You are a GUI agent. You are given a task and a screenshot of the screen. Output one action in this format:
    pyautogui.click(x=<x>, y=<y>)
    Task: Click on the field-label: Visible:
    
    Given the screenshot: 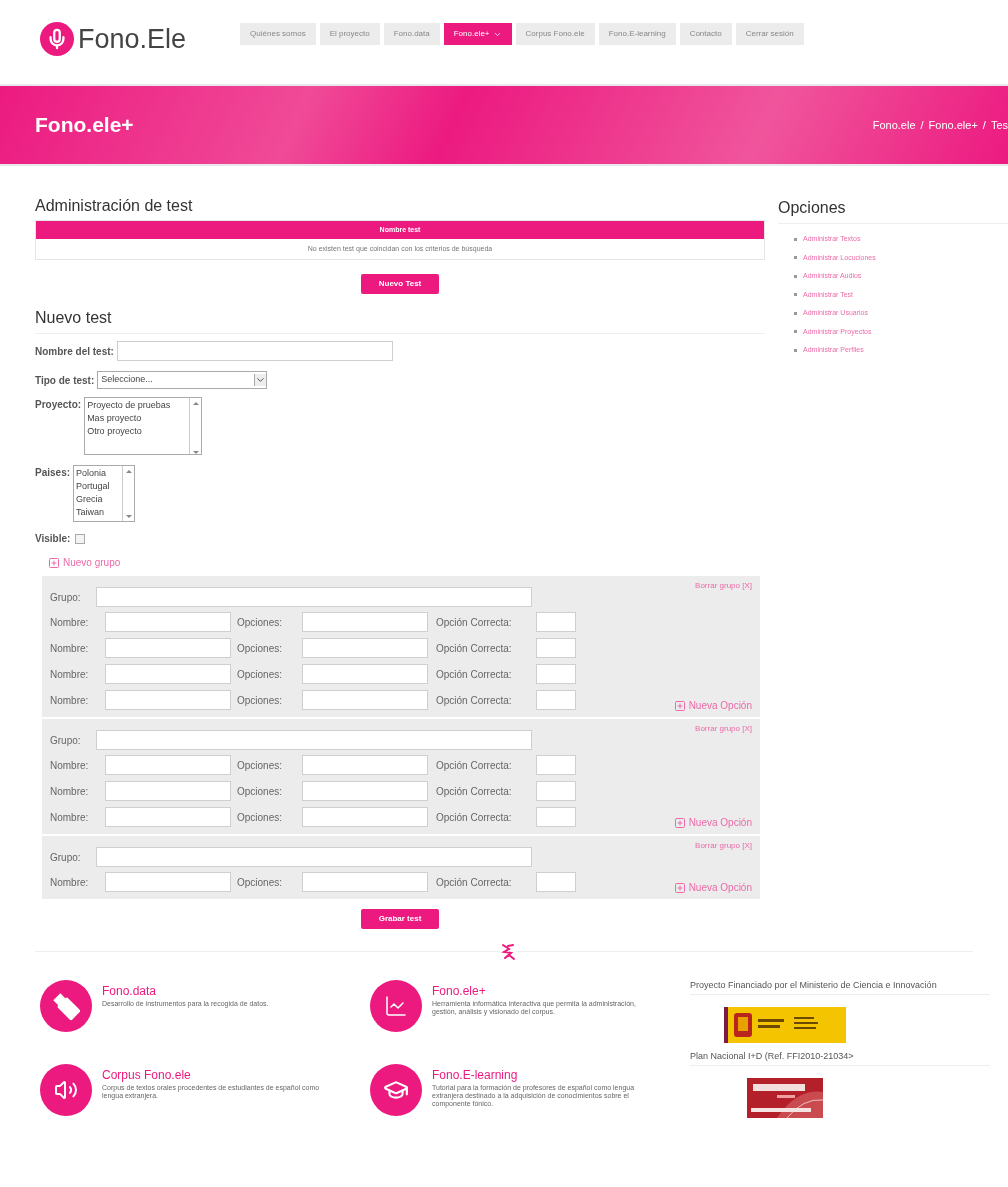 What is the action you would take?
    pyautogui.click(x=53, y=539)
    